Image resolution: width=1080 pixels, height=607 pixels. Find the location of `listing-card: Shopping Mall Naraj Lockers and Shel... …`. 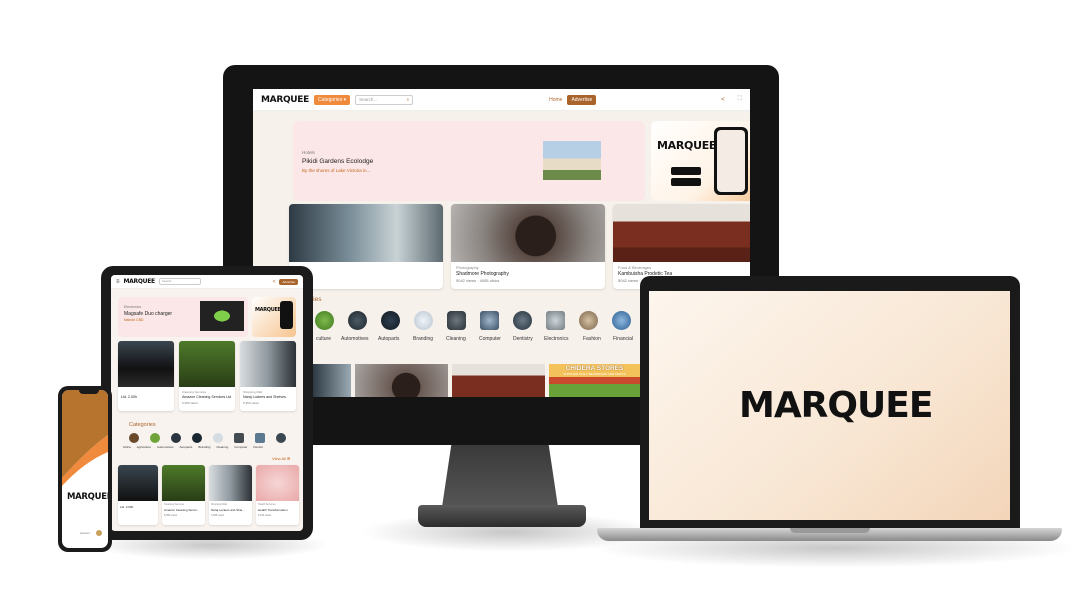

listing-card: Shopping Mall Naraj Lockers and Shel... … is located at coordinates (230, 495).